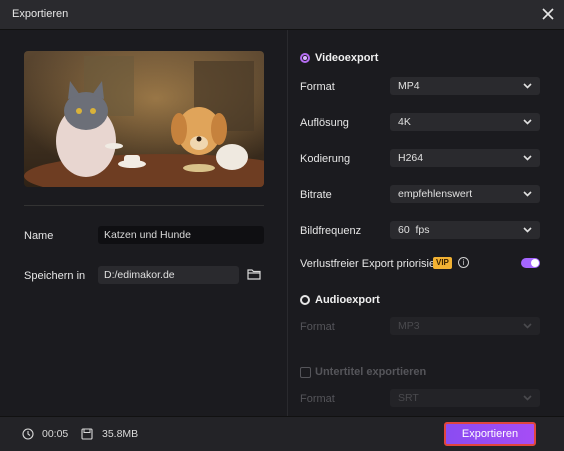 The image size is (564, 451). I want to click on footer-bar: 00:05 35.8MB Exportieren, so click(282, 433).